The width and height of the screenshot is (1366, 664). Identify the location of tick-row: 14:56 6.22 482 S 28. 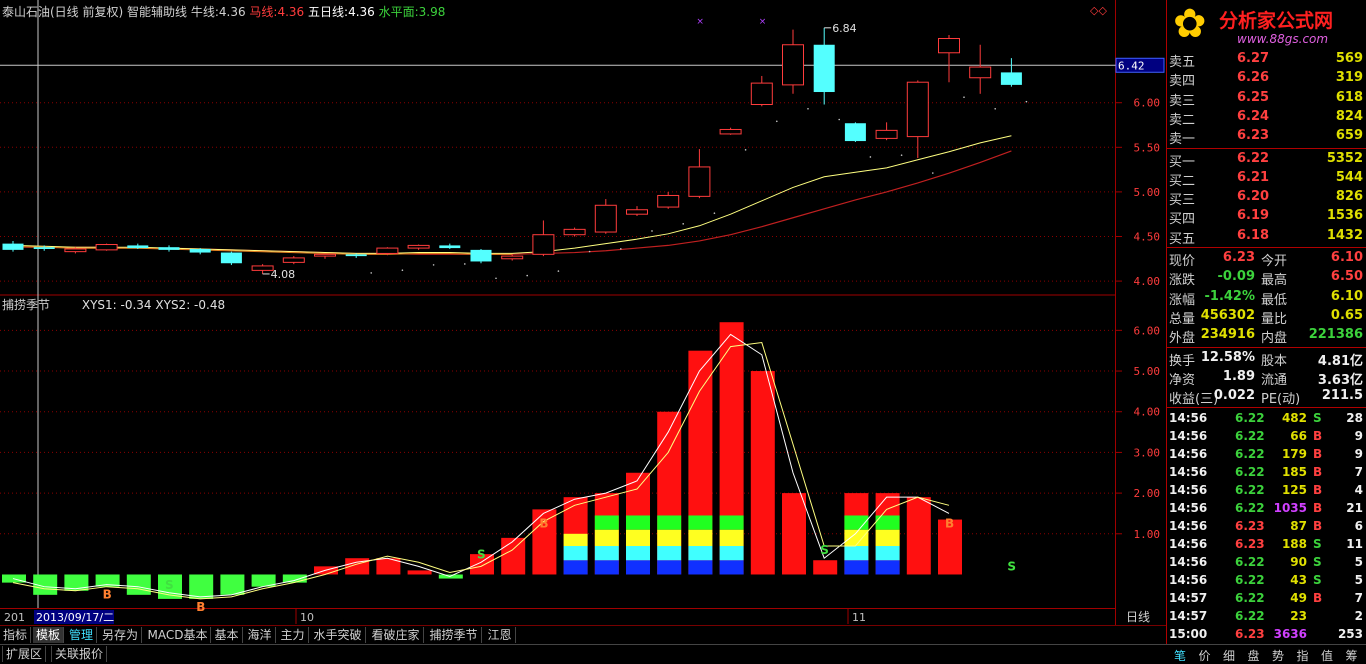
(1266, 419).